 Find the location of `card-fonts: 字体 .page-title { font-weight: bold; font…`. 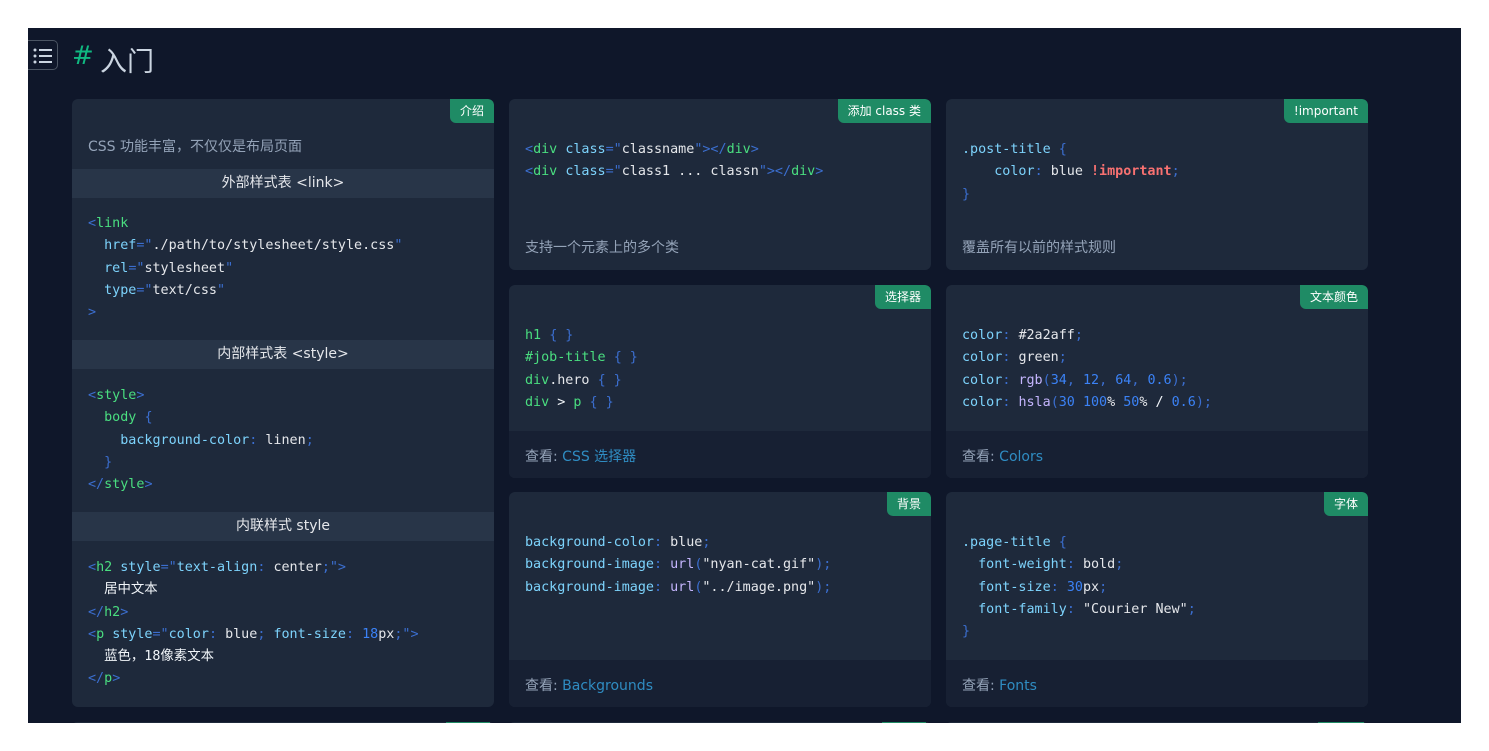

card-fonts: 字体 .page-title { font-weight: bold; font… is located at coordinates (1157, 599).